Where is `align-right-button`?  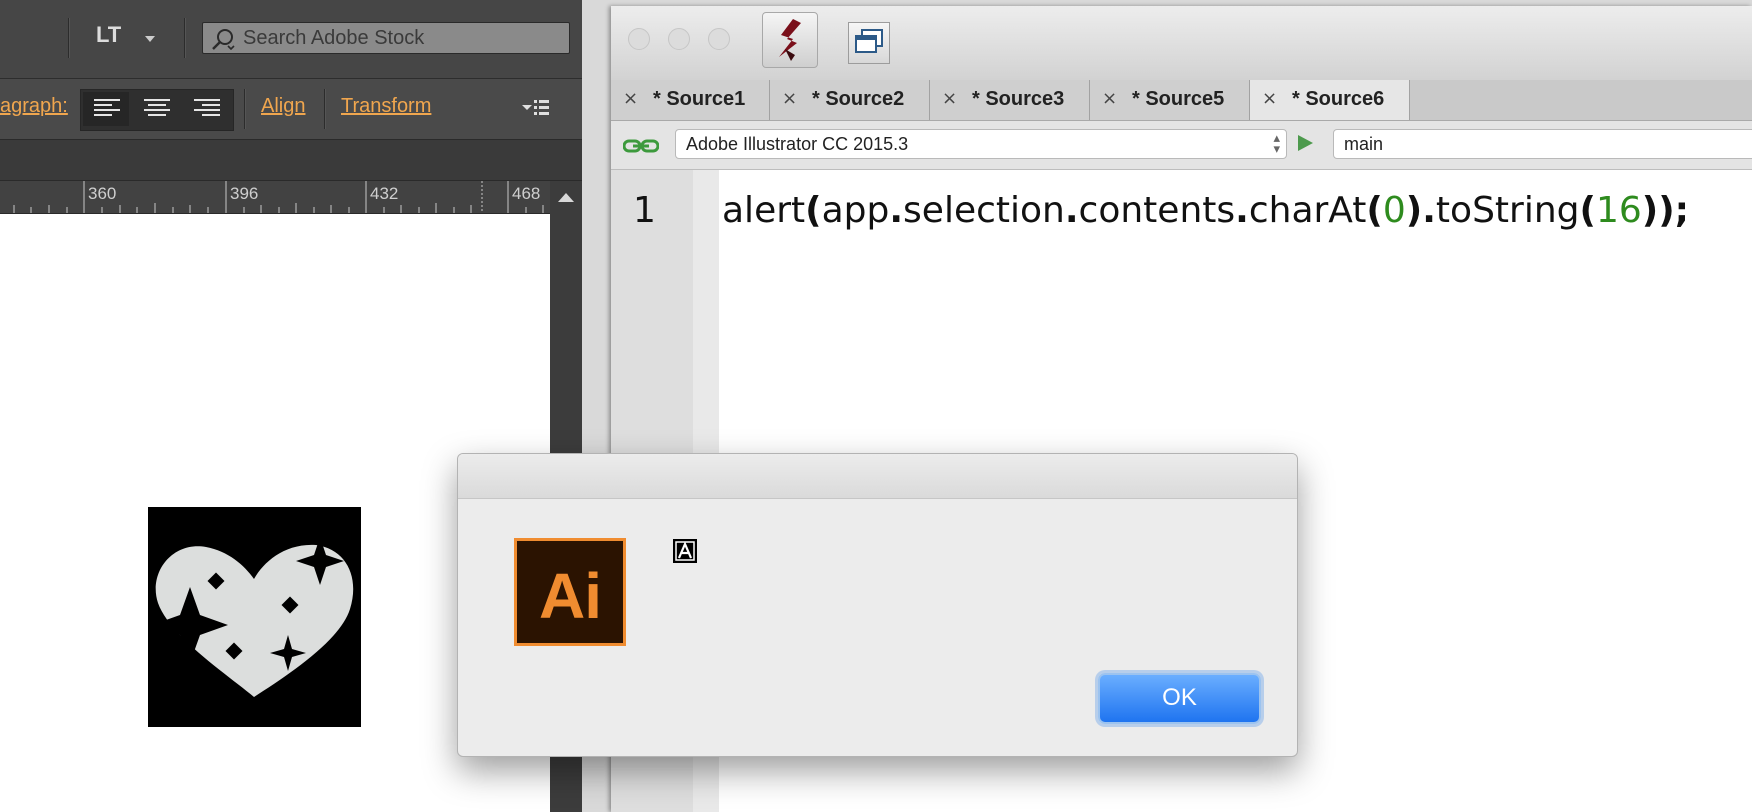
align-right-button is located at coordinates (206, 109).